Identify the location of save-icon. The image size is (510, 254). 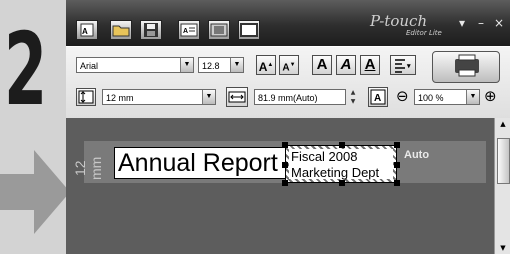
(151, 30).